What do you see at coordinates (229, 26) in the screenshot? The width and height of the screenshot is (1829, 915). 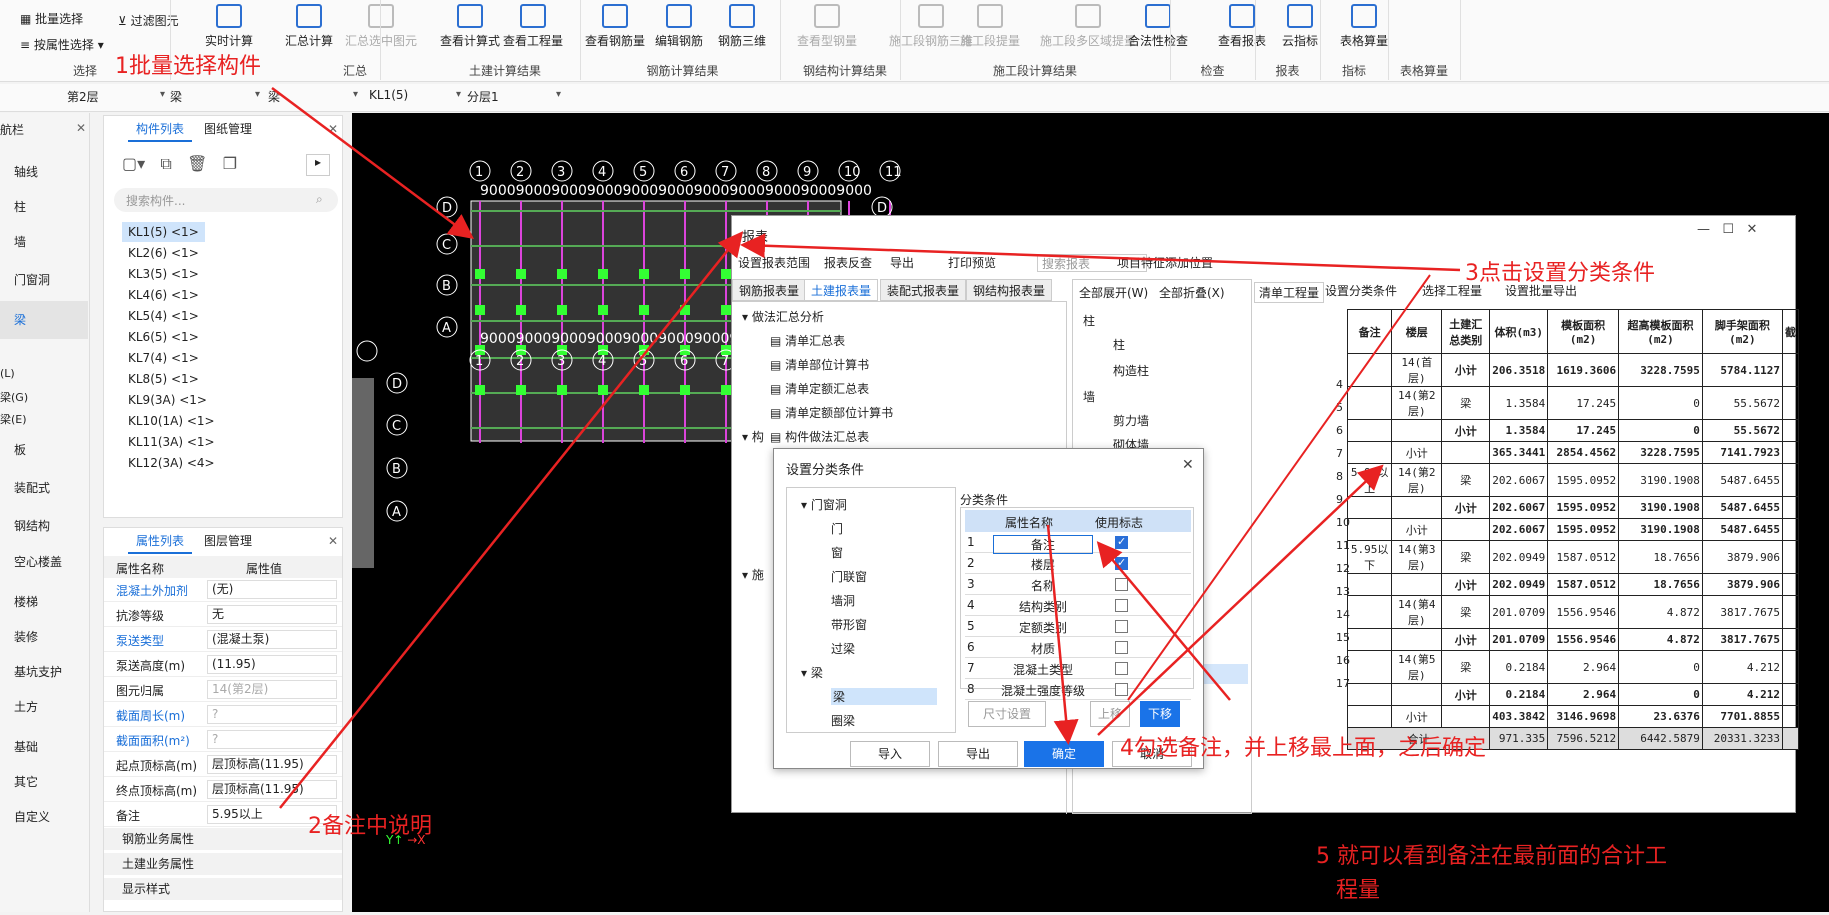 I see `ribbon-button: 实时计算` at bounding box center [229, 26].